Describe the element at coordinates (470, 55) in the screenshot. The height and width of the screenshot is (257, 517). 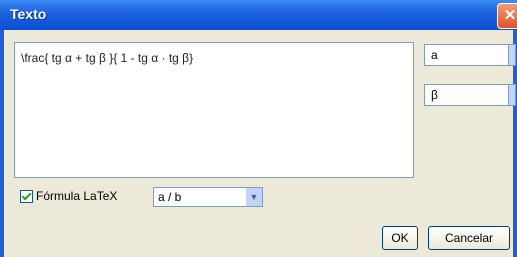
I see `symbol-combo-1: a` at that location.